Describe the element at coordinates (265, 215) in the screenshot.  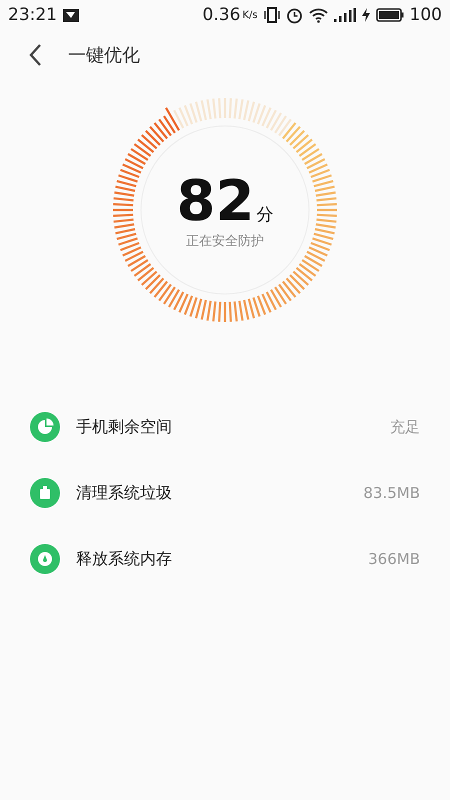
I see `score-unit: 分` at that location.